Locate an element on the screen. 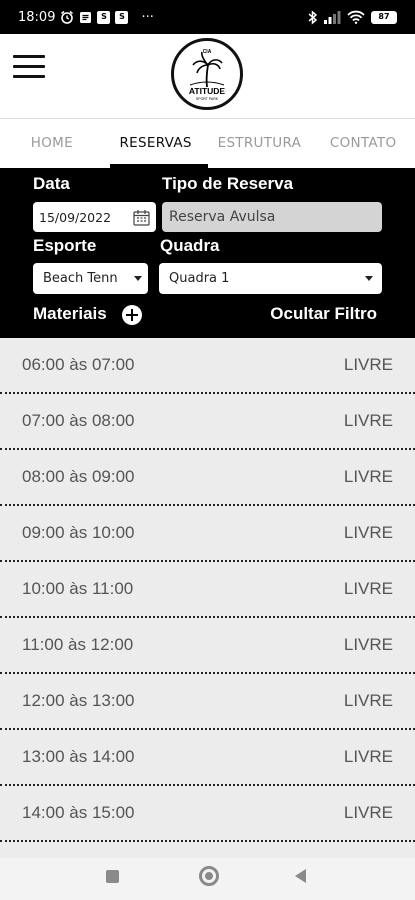 This screenshot has width=415, height=900. s-app-icon-2: S is located at coordinates (122, 17).